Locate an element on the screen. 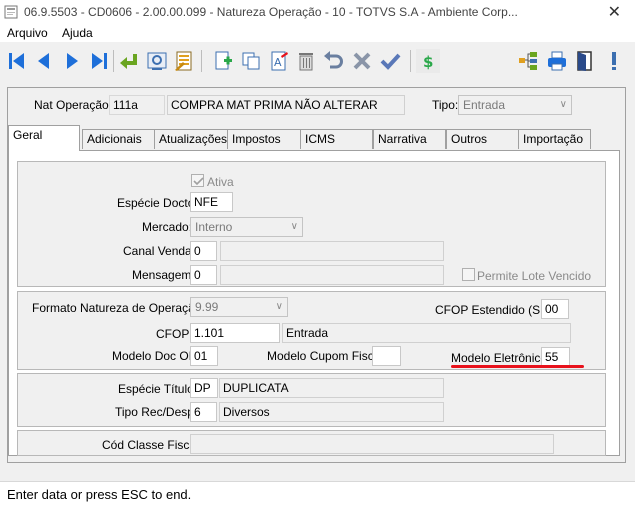 The height and width of the screenshot is (508, 635). tab-adicionais: Adicionais is located at coordinates (121, 139).